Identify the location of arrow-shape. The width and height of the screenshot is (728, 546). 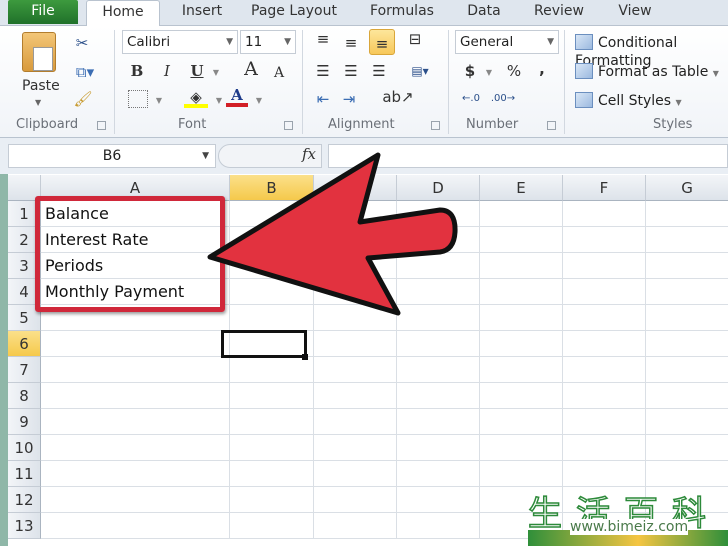
(332, 234).